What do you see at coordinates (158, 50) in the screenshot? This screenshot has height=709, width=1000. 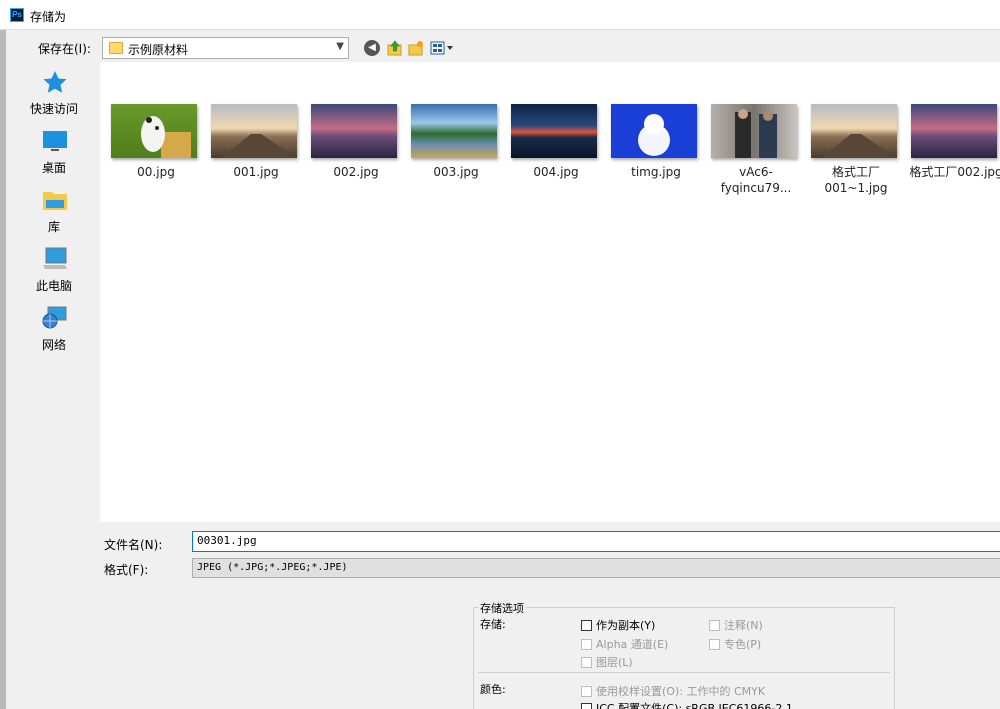 I see `save-in-value: 示例原材料` at bounding box center [158, 50].